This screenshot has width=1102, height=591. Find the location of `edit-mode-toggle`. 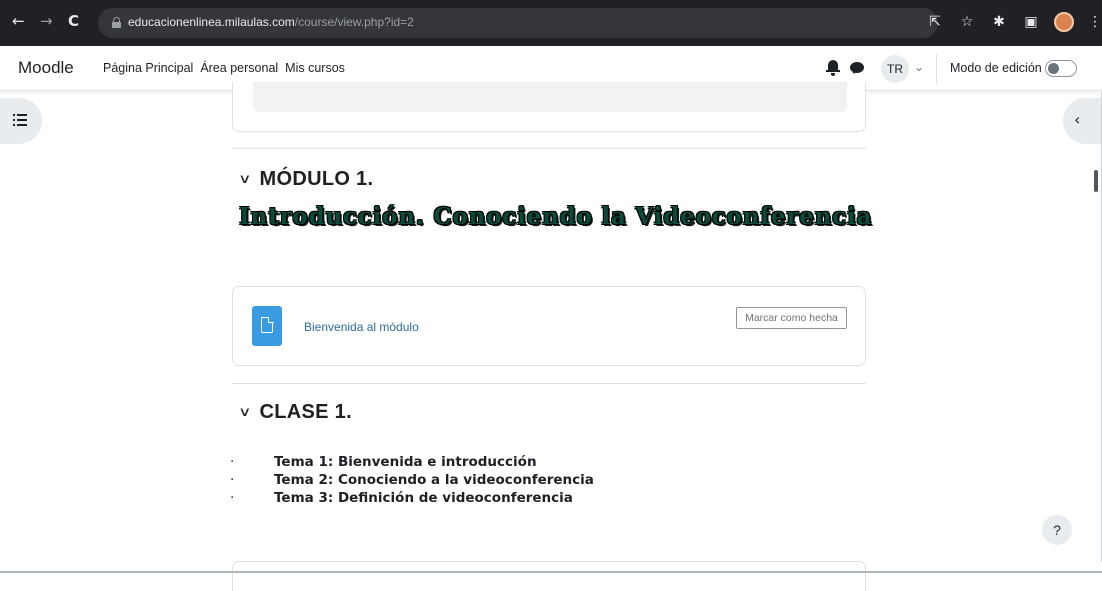

edit-mode-toggle is located at coordinates (1061, 68).